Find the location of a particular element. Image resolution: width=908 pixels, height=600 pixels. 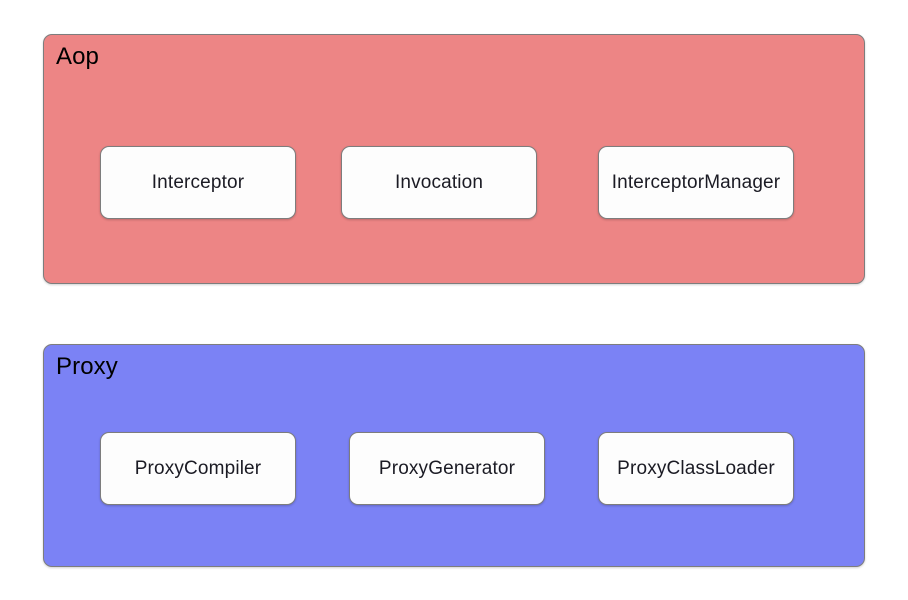

node-interceptor-manager: InterceptorManager is located at coordinates (696, 182).